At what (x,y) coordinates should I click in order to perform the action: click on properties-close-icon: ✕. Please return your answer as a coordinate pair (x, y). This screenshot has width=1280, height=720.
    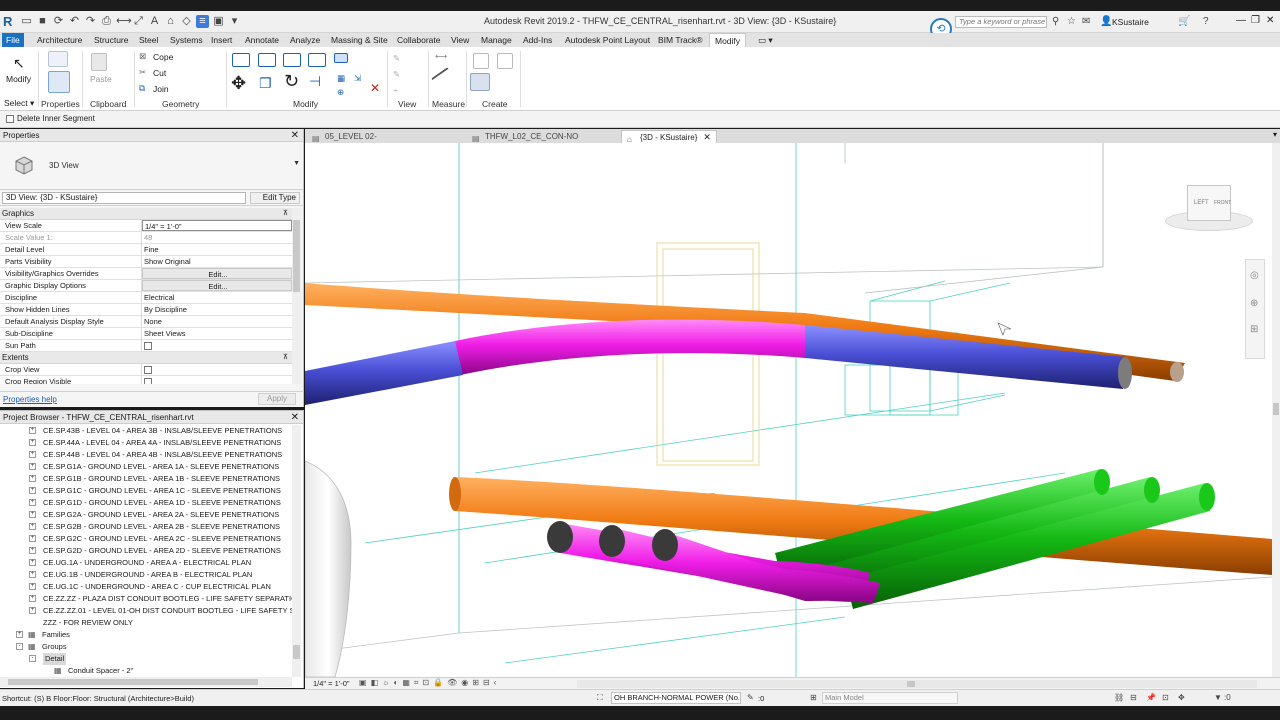
    Looking at the image, I should click on (295, 135).